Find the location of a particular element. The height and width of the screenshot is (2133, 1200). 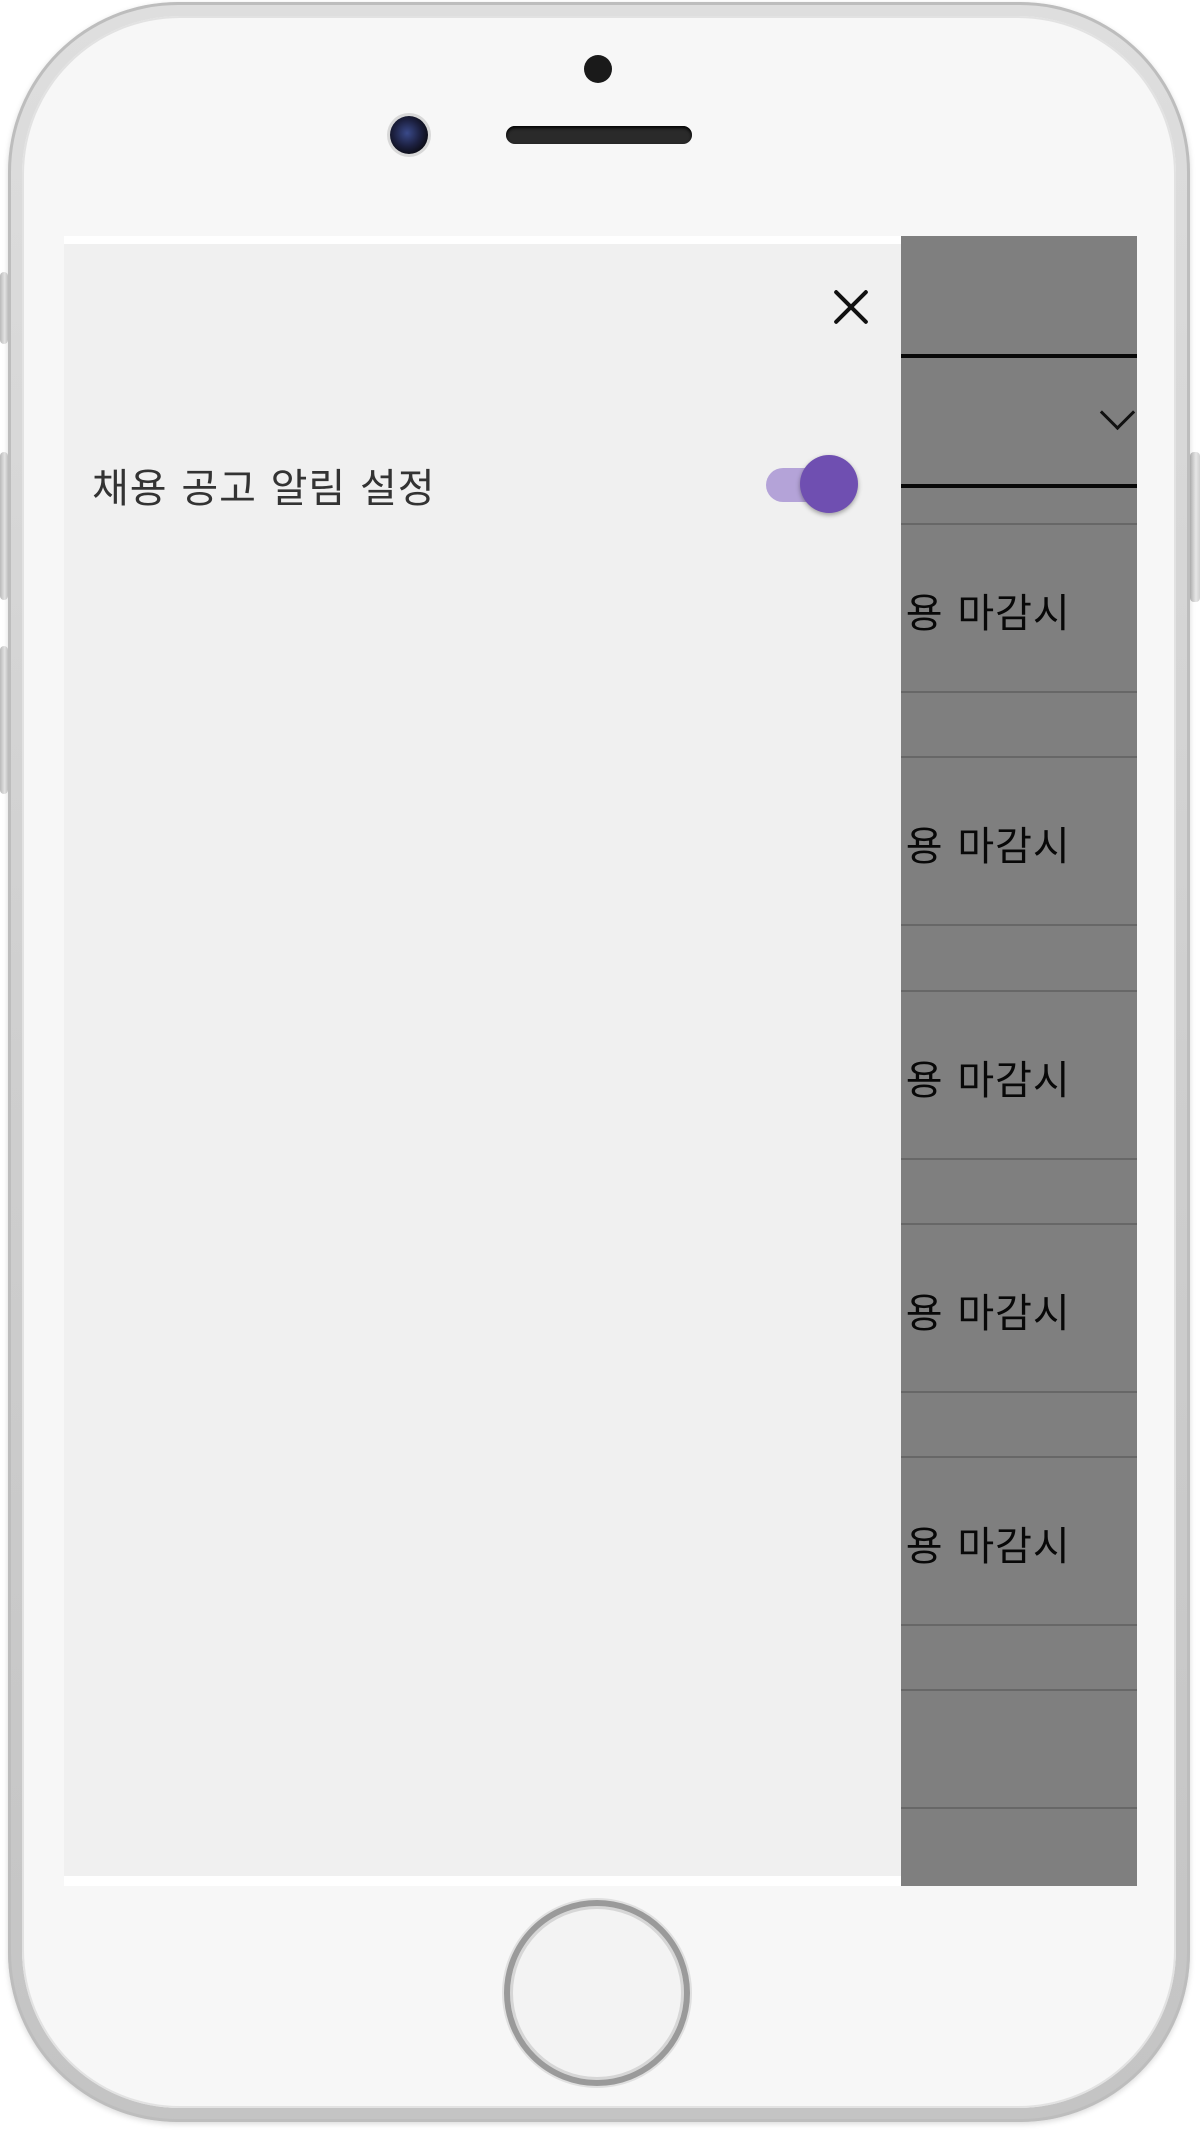

home-button is located at coordinates (597, 1993).